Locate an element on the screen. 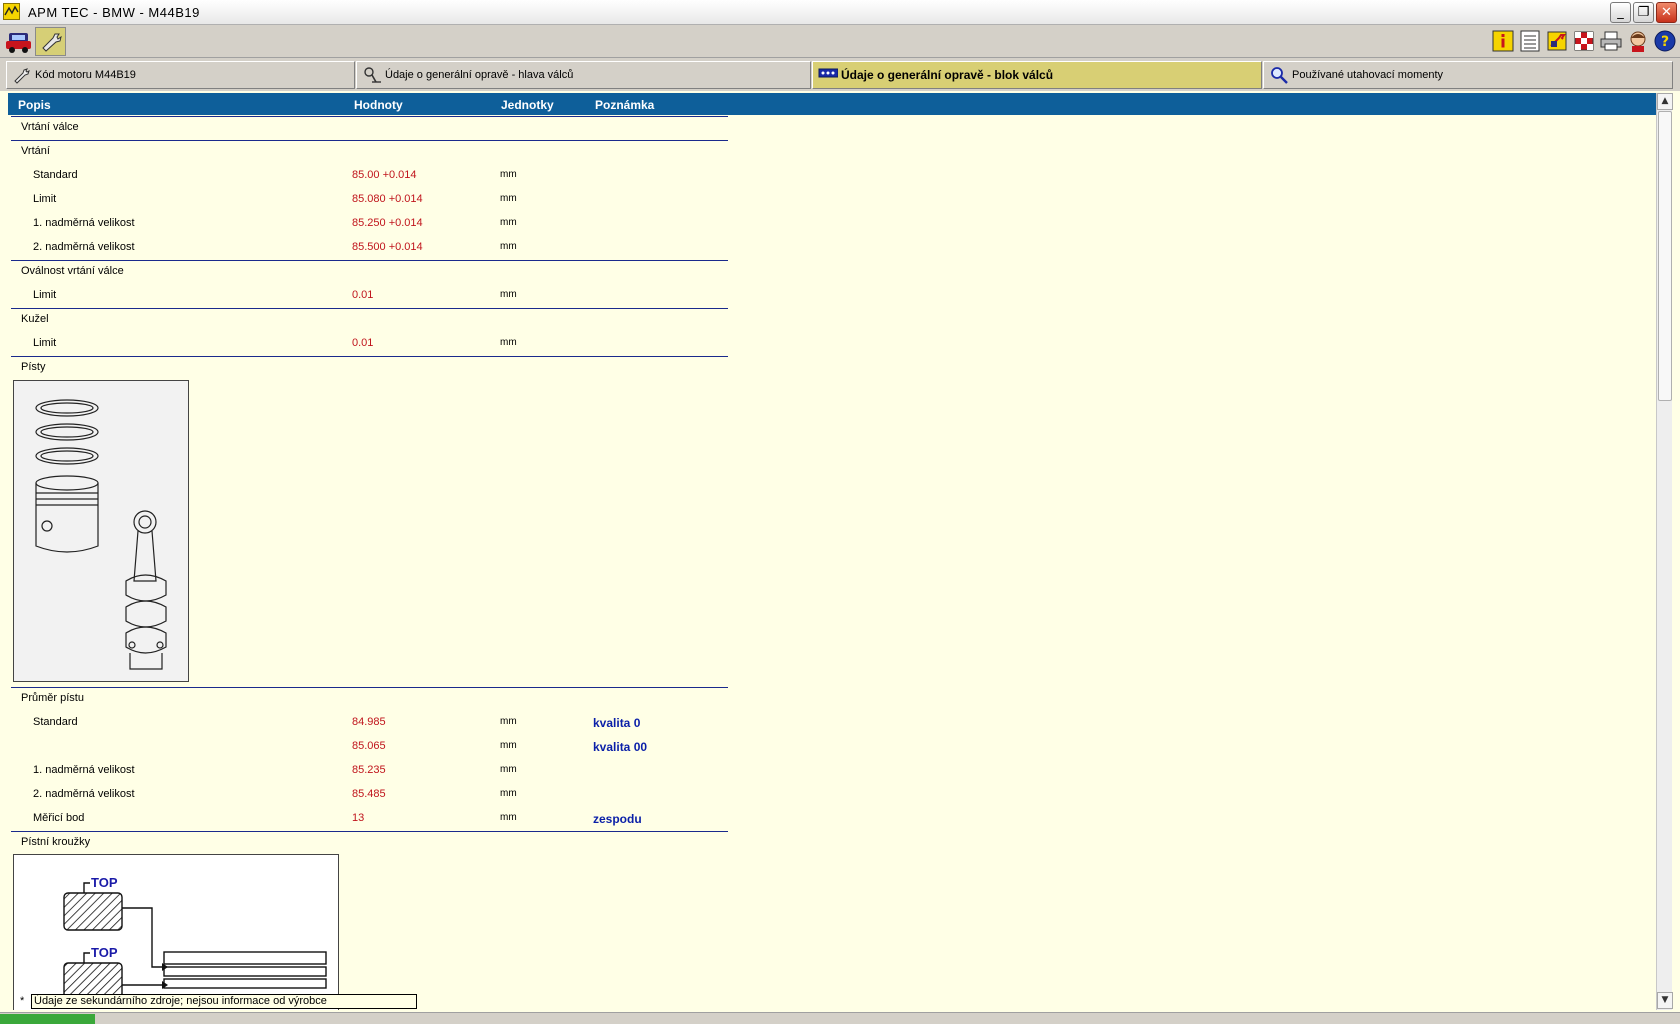 The image size is (1680, 1024). flag-button is located at coordinates (1584, 41).